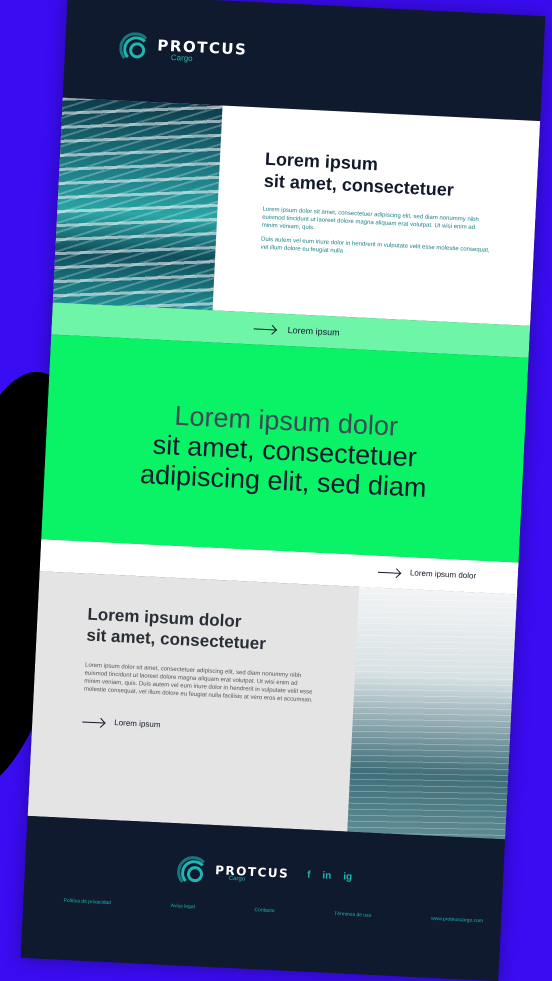 This screenshot has width=552, height=981. What do you see at coordinates (309, 875) in the screenshot?
I see `facebook-icon: f` at bounding box center [309, 875].